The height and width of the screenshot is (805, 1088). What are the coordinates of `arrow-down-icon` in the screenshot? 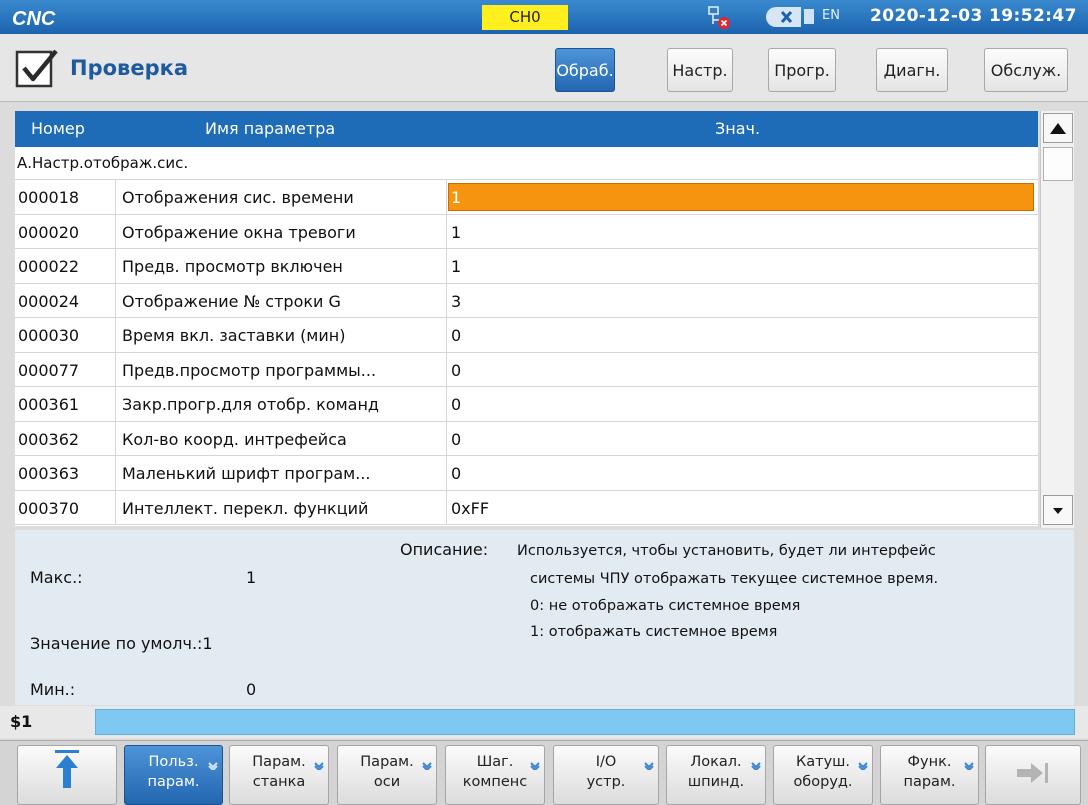 It's located at (1058, 511).